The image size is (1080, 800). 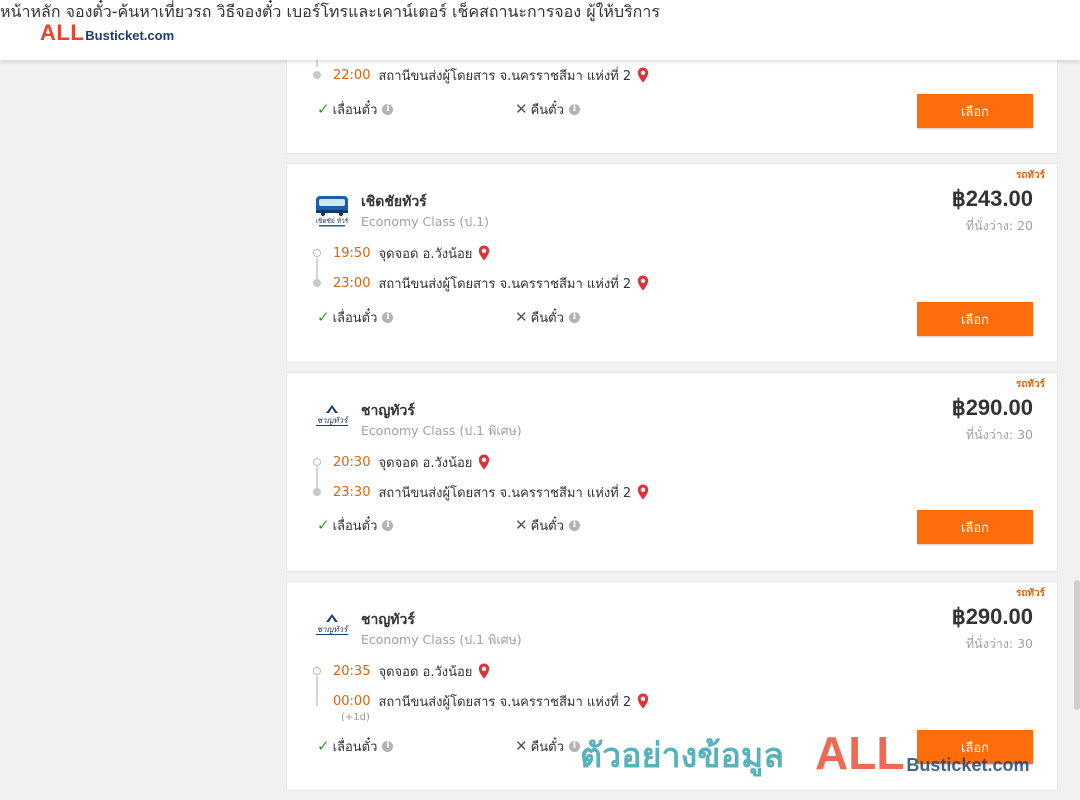 I want to click on nav-home: หน้าหลัก, so click(x=30, y=11).